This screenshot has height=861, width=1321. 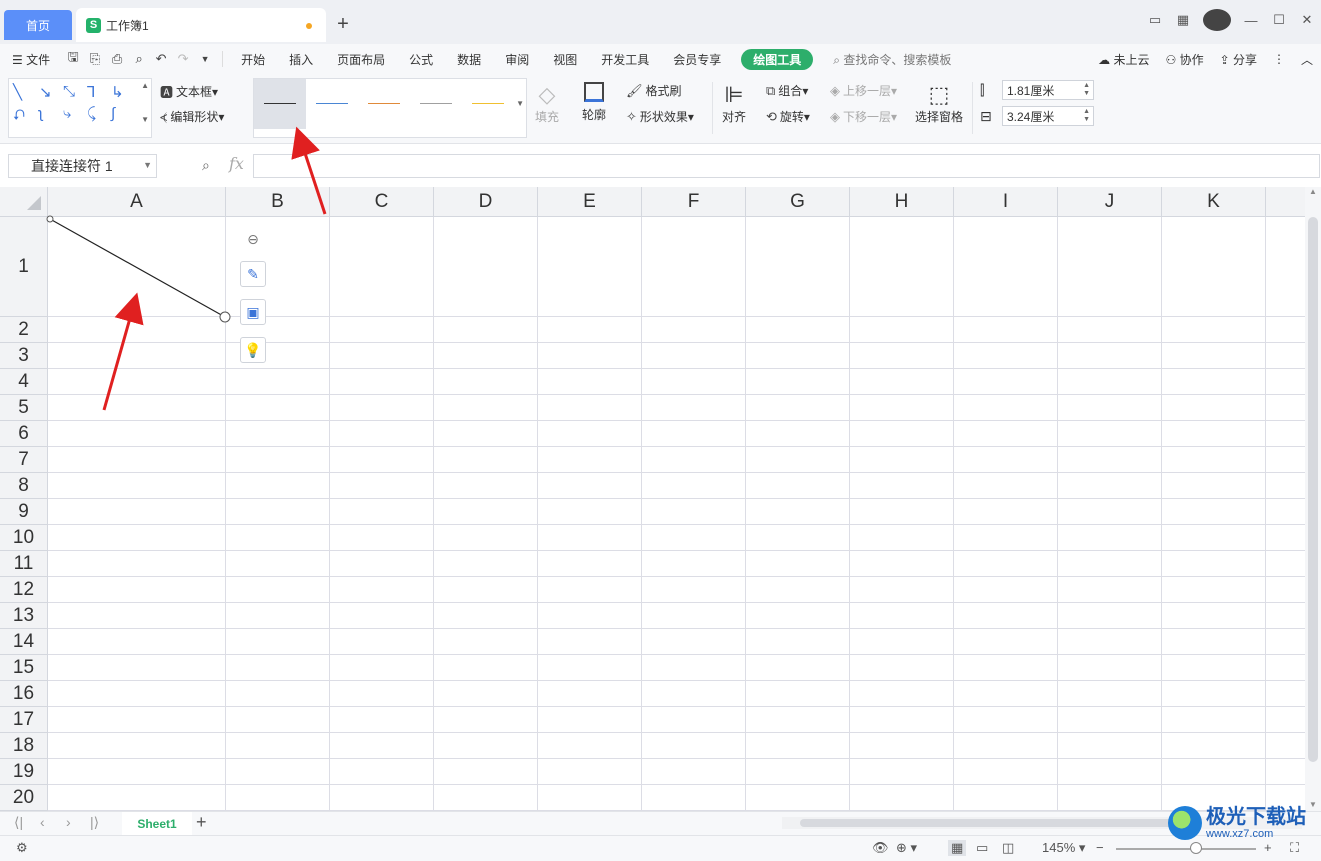 I want to click on tab-formula: 公式, so click(x=421, y=59).